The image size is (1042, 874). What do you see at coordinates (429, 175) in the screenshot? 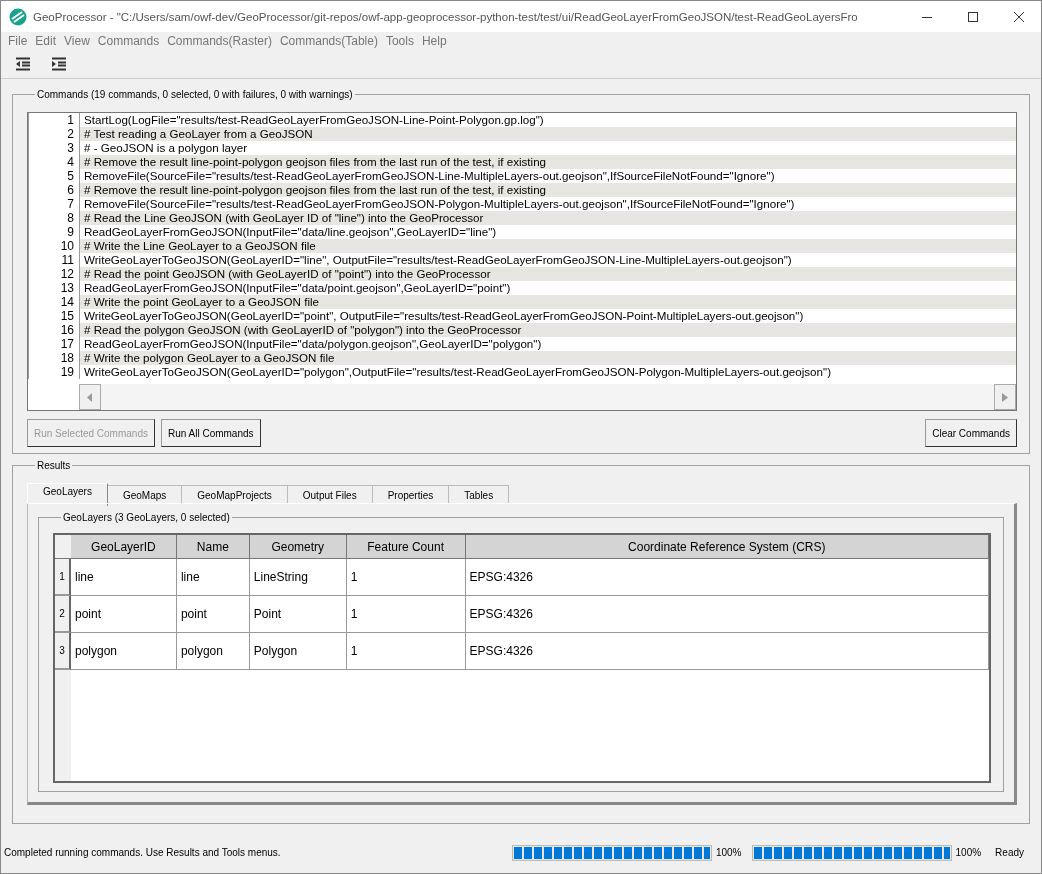
I see `command-line: RemoveFile(SourceFile="results/test-ReadGeoLayerFromGeoJSON-Line-MultipleLayers-out.geojson",IfSourceFileNotFound="Ignore")` at bounding box center [429, 175].